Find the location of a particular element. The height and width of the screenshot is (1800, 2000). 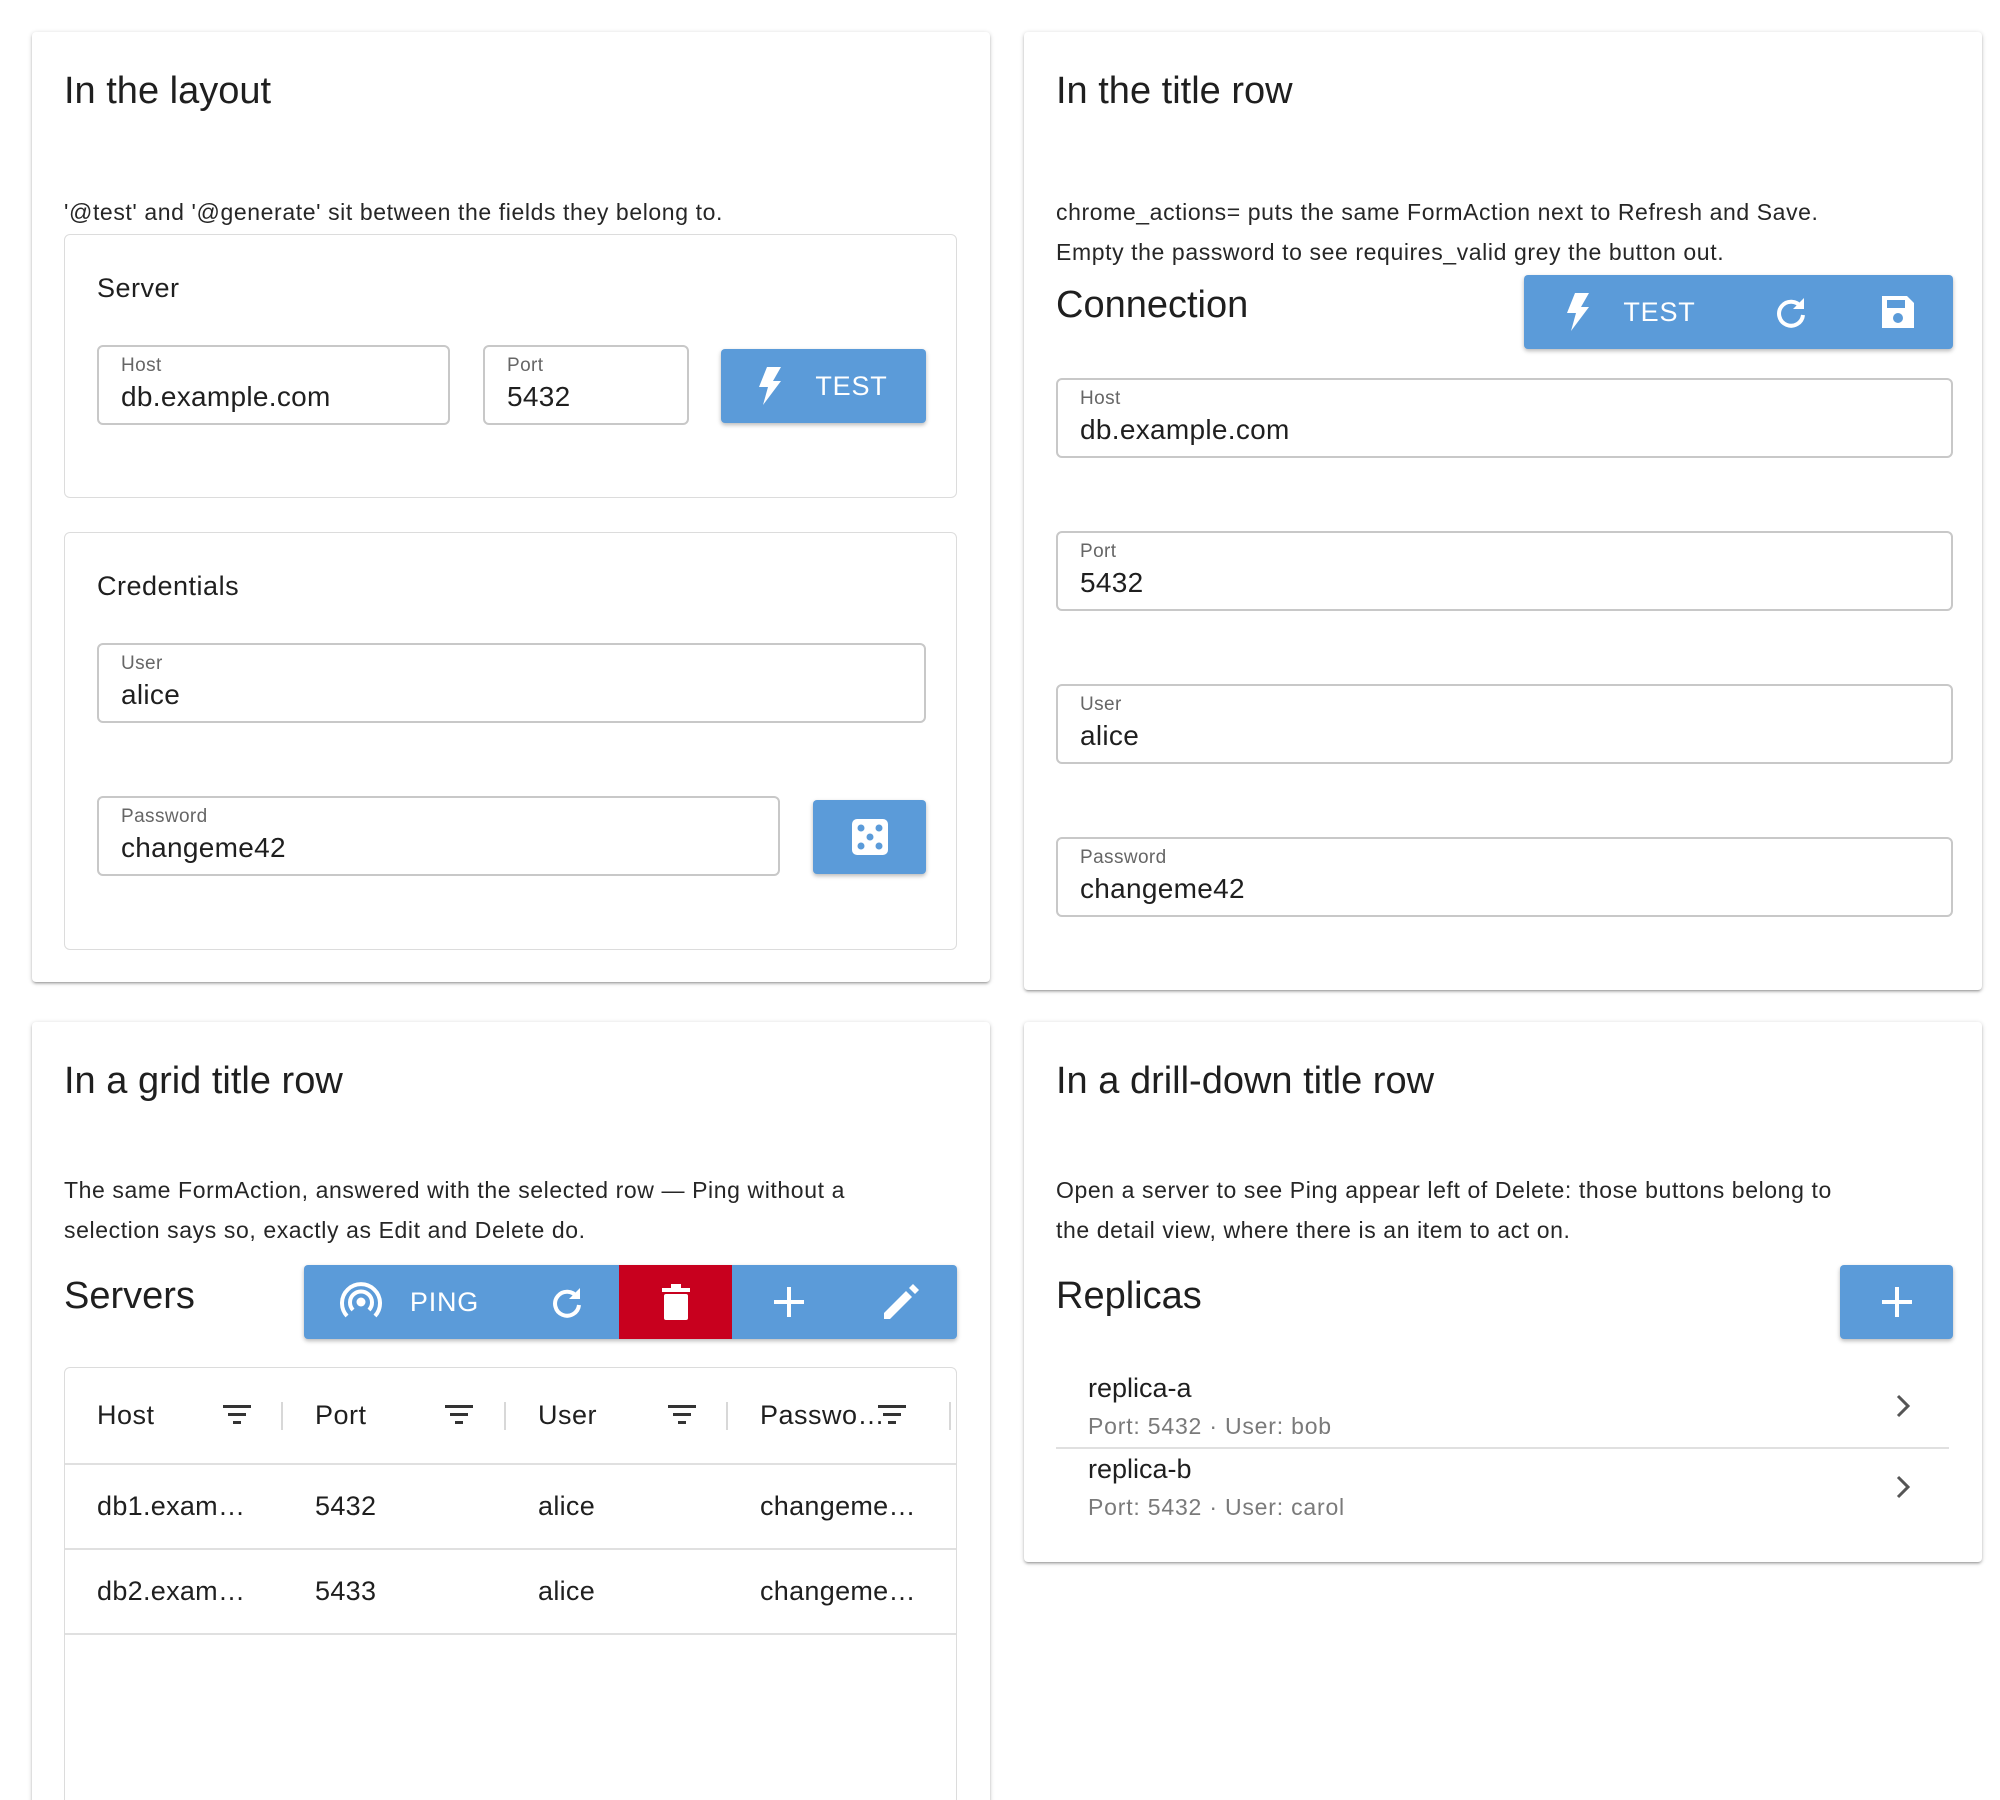

delete-button is located at coordinates (675, 1302).